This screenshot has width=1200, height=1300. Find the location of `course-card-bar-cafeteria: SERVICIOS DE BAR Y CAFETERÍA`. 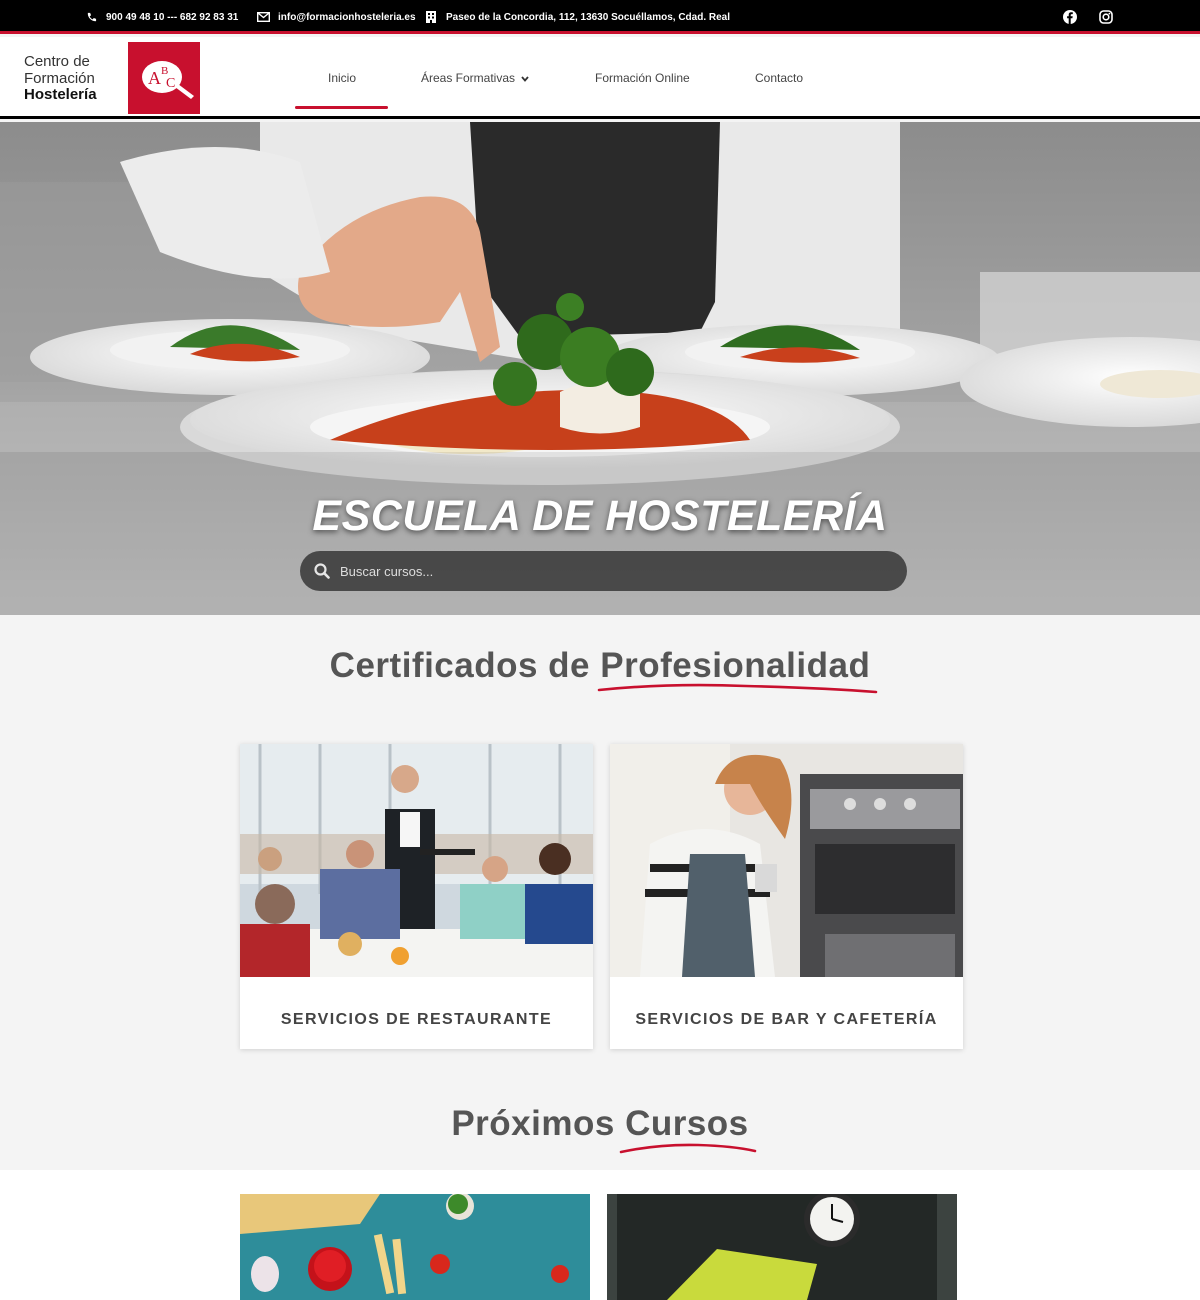

course-card-bar-cafeteria: SERVICIOS DE BAR Y CAFETERÍA is located at coordinates (786, 896).